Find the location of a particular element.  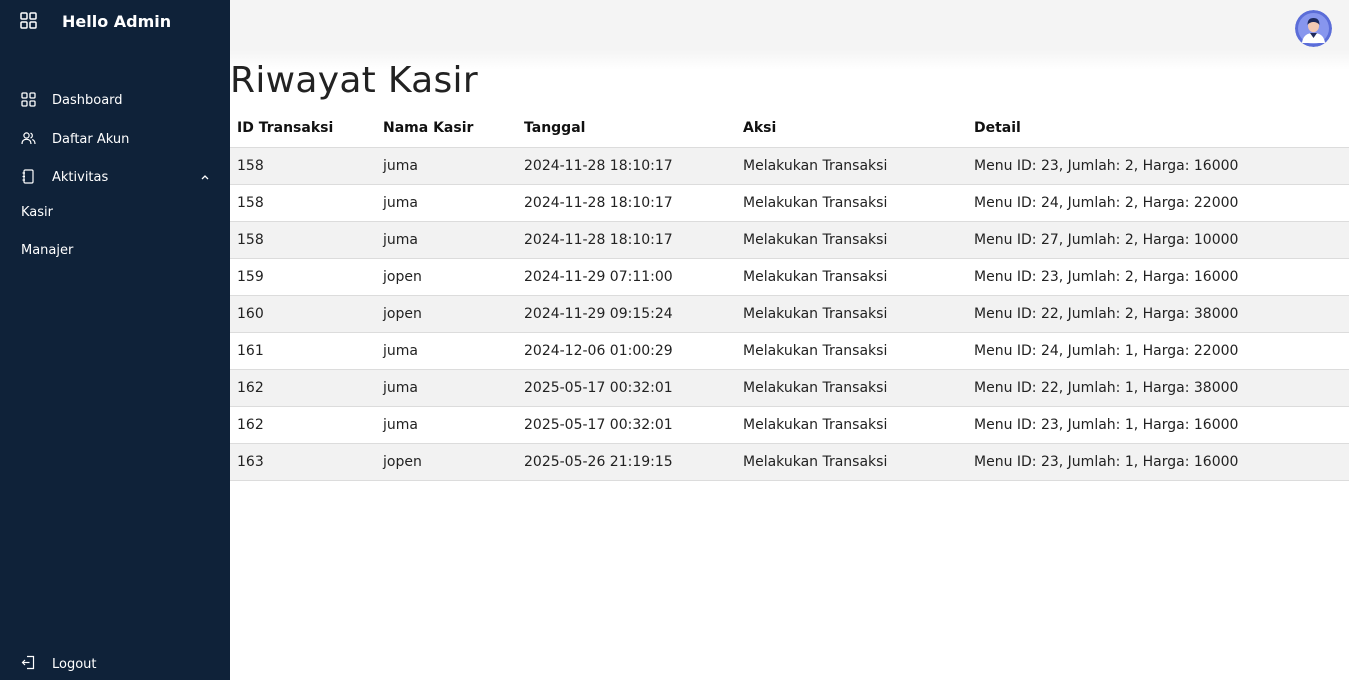

cell-id-transaksi: 163 is located at coordinates (303, 461).